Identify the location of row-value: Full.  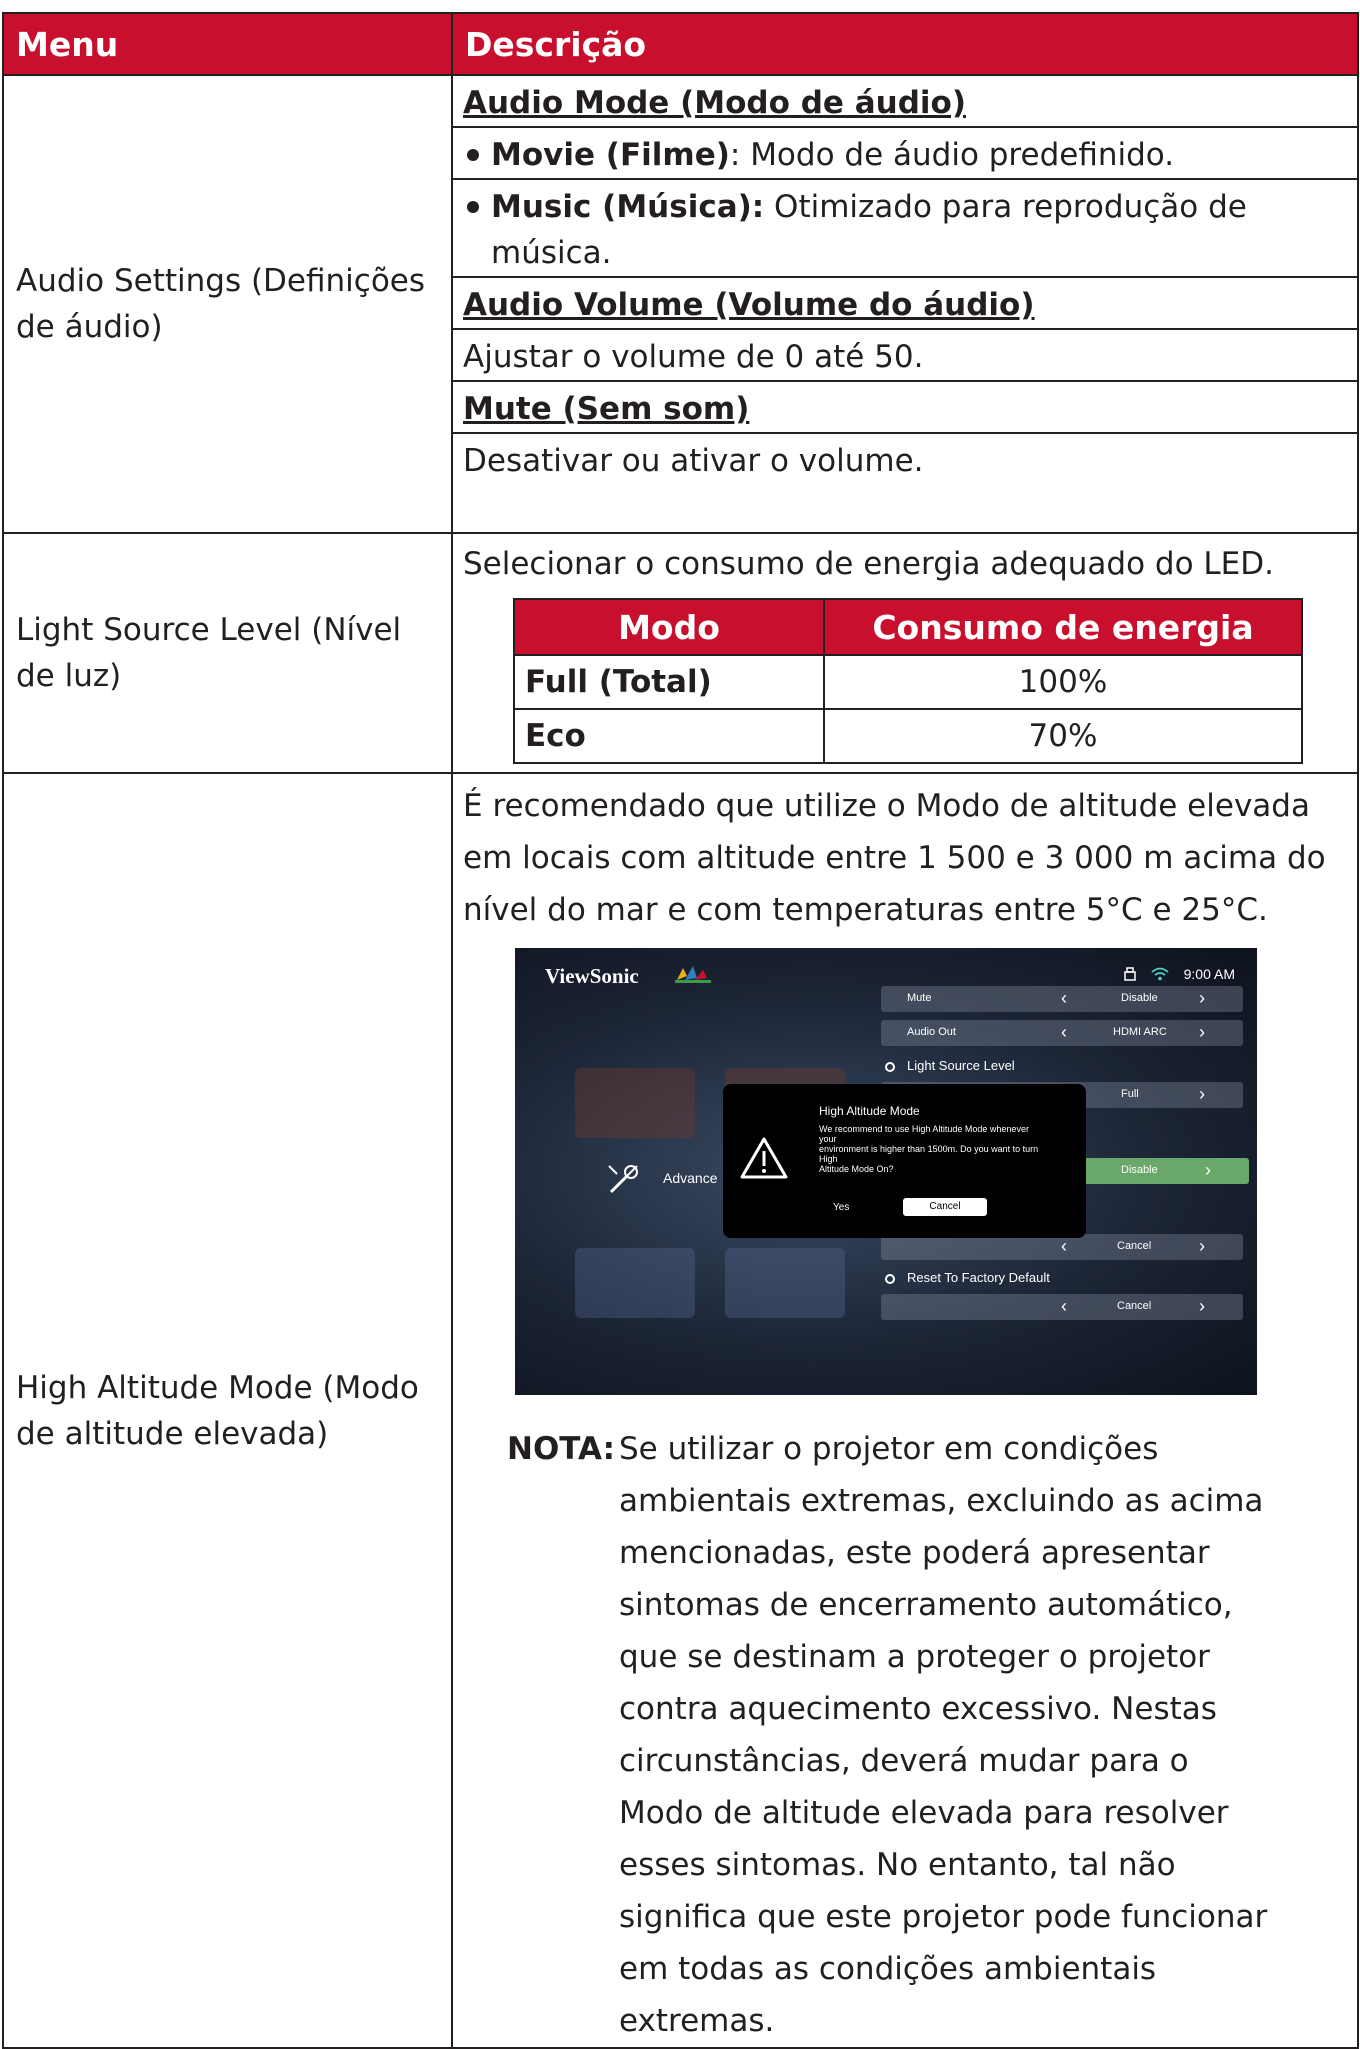
(1130, 1094).